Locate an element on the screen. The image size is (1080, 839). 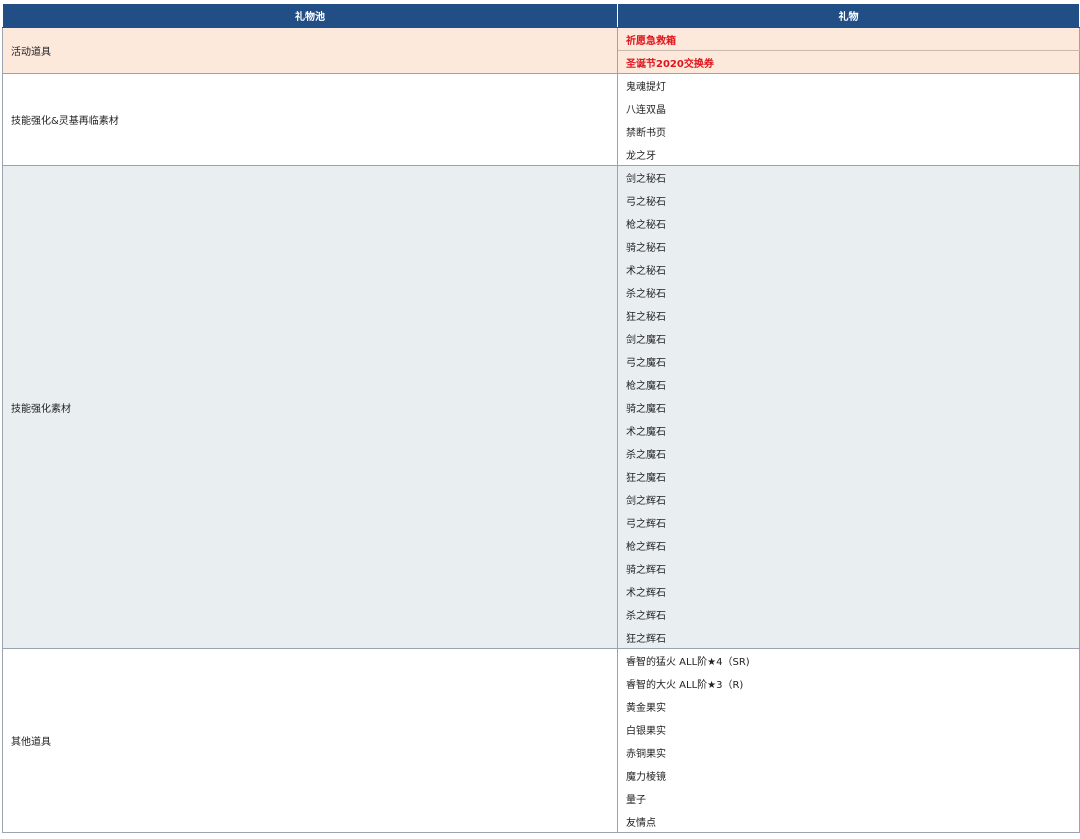
gift-item-cell: 杀之辉石 is located at coordinates (848, 614).